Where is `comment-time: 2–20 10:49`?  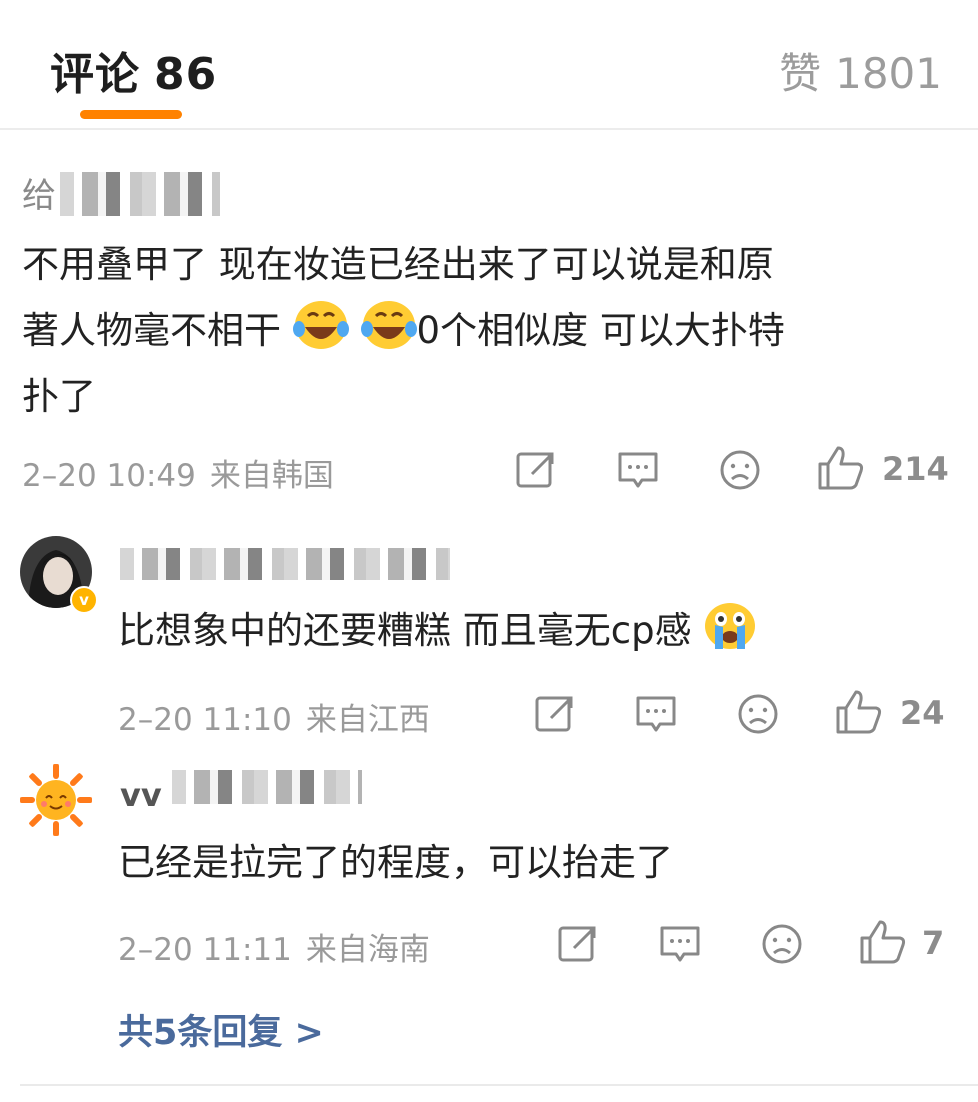
comment-time: 2–20 10:49 is located at coordinates (109, 476).